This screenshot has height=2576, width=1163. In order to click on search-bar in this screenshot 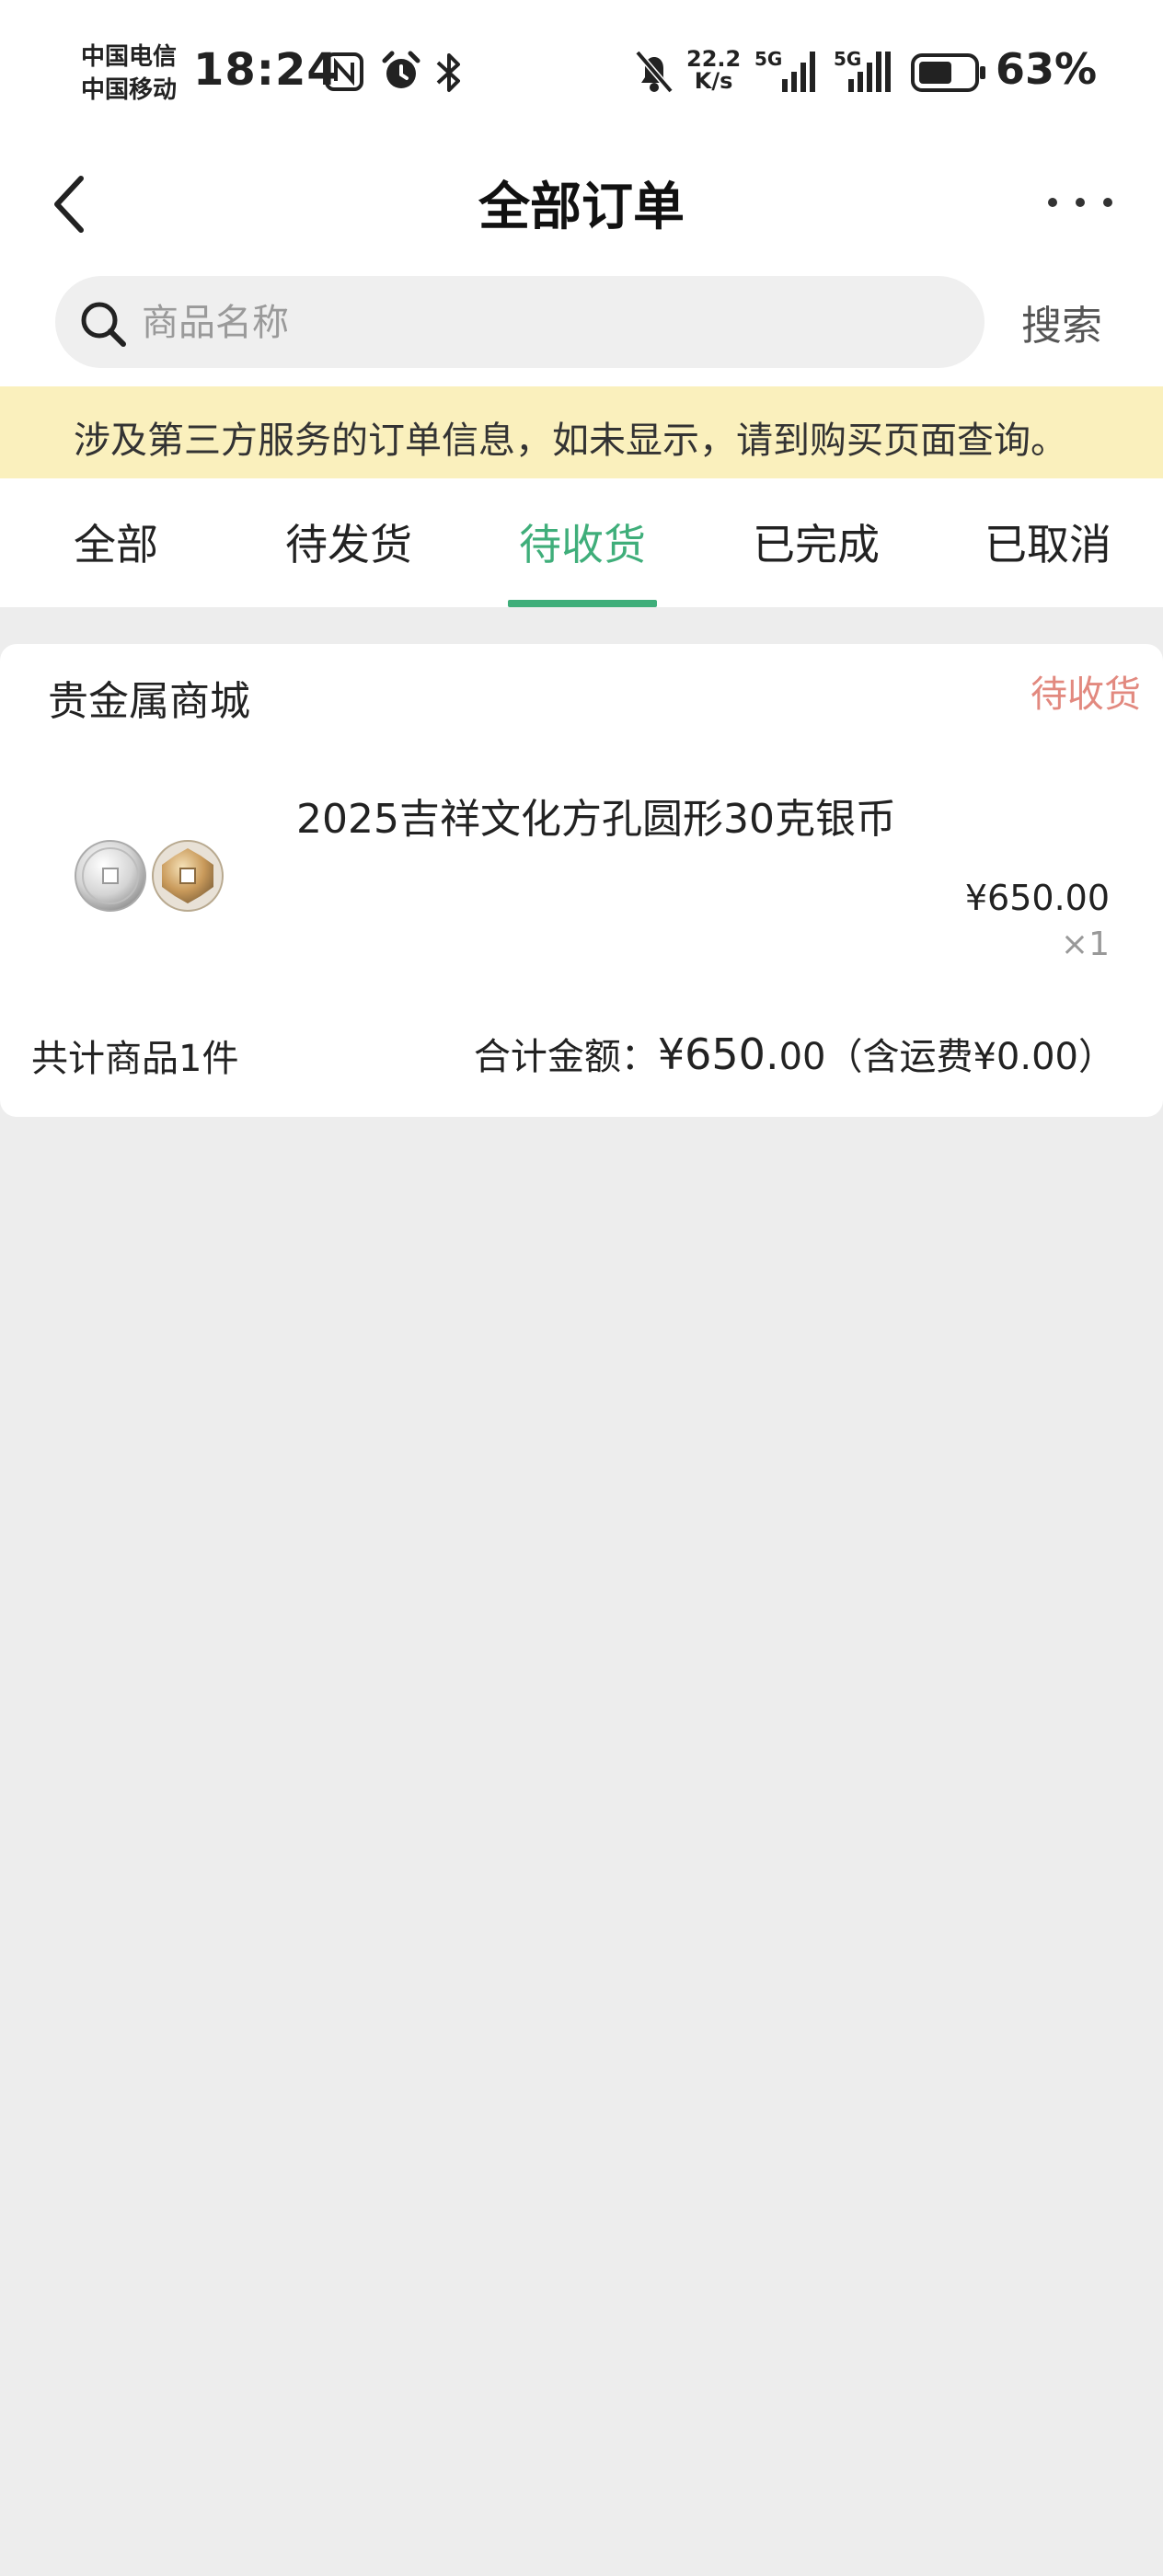, I will do `click(520, 322)`.